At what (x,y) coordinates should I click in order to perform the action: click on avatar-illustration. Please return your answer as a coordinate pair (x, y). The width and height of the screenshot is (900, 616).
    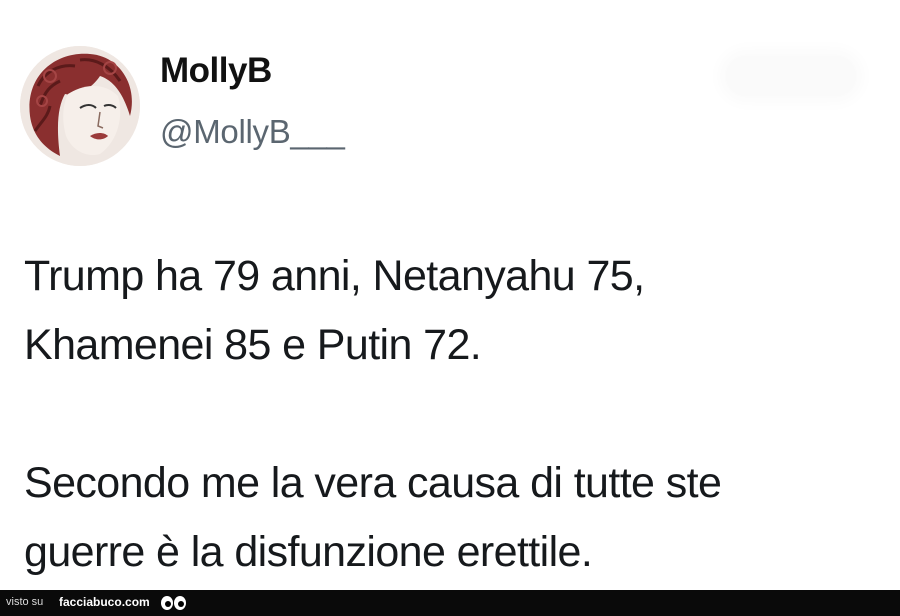
    Looking at the image, I should click on (80, 106).